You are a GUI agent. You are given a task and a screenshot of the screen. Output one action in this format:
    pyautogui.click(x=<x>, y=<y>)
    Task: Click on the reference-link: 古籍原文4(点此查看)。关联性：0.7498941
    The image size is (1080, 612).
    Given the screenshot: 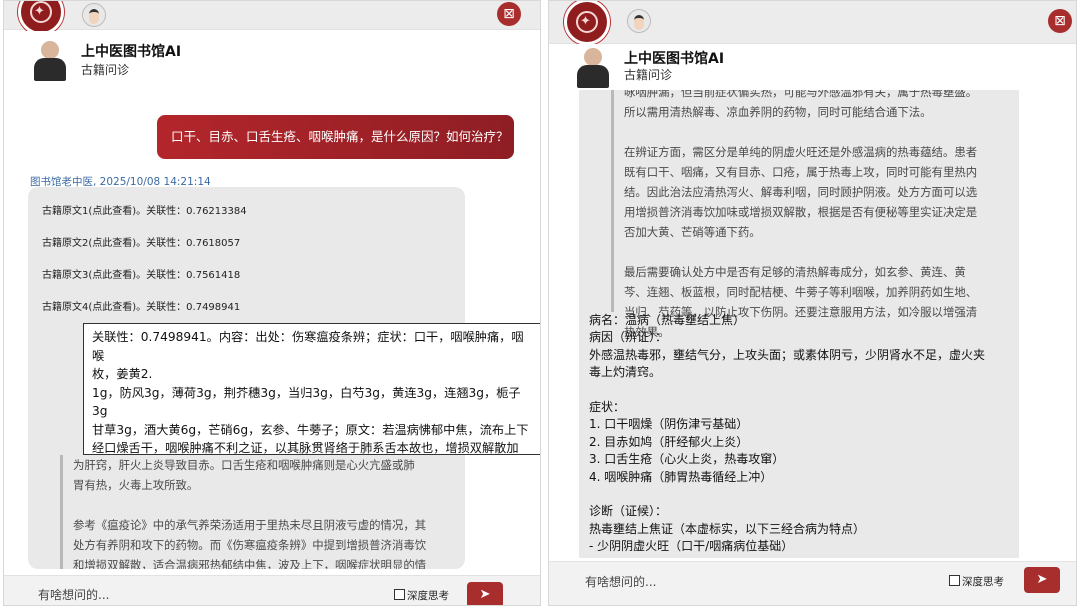 What is the action you would take?
    pyautogui.click(x=141, y=305)
    